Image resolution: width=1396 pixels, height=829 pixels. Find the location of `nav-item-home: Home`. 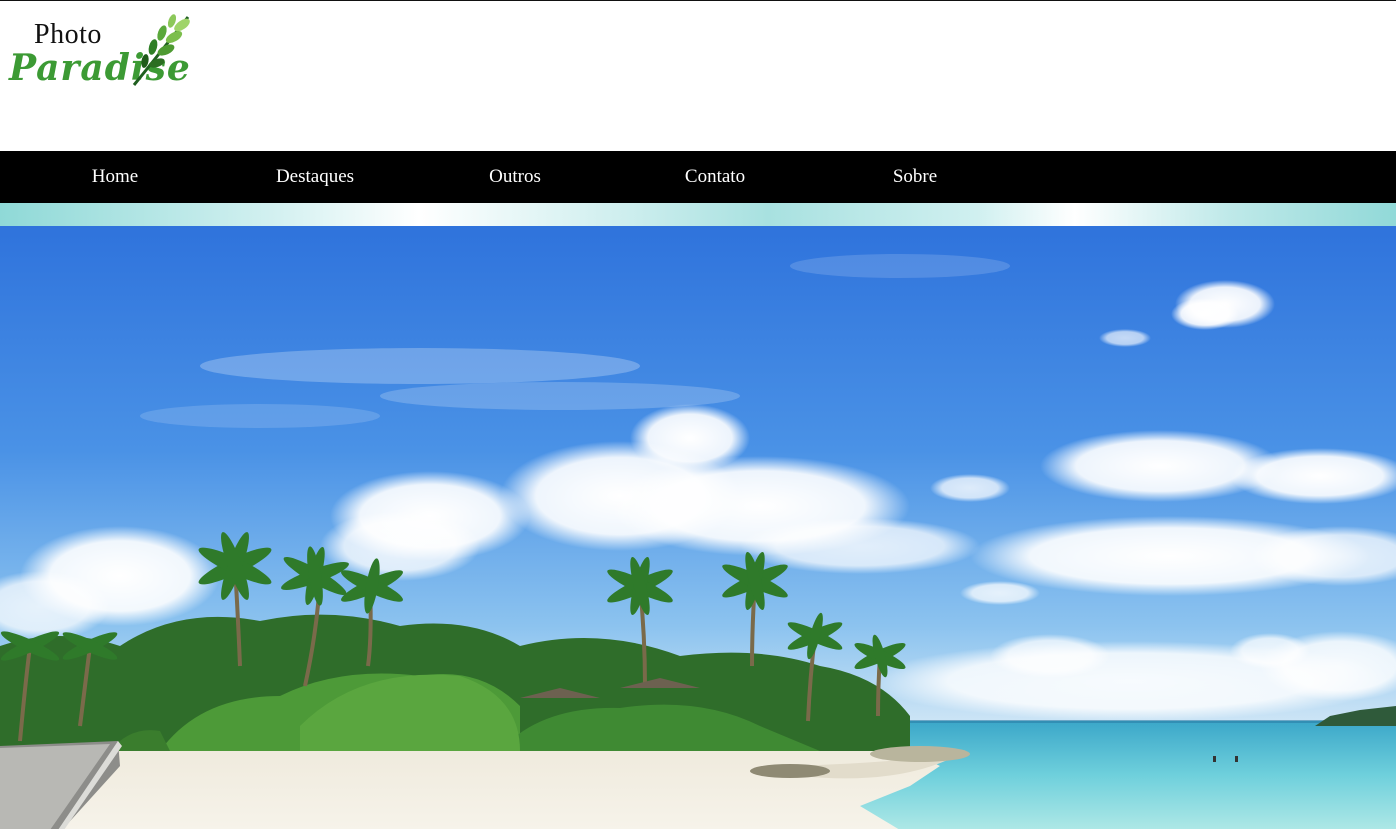

nav-item-home: Home is located at coordinates (115, 177).